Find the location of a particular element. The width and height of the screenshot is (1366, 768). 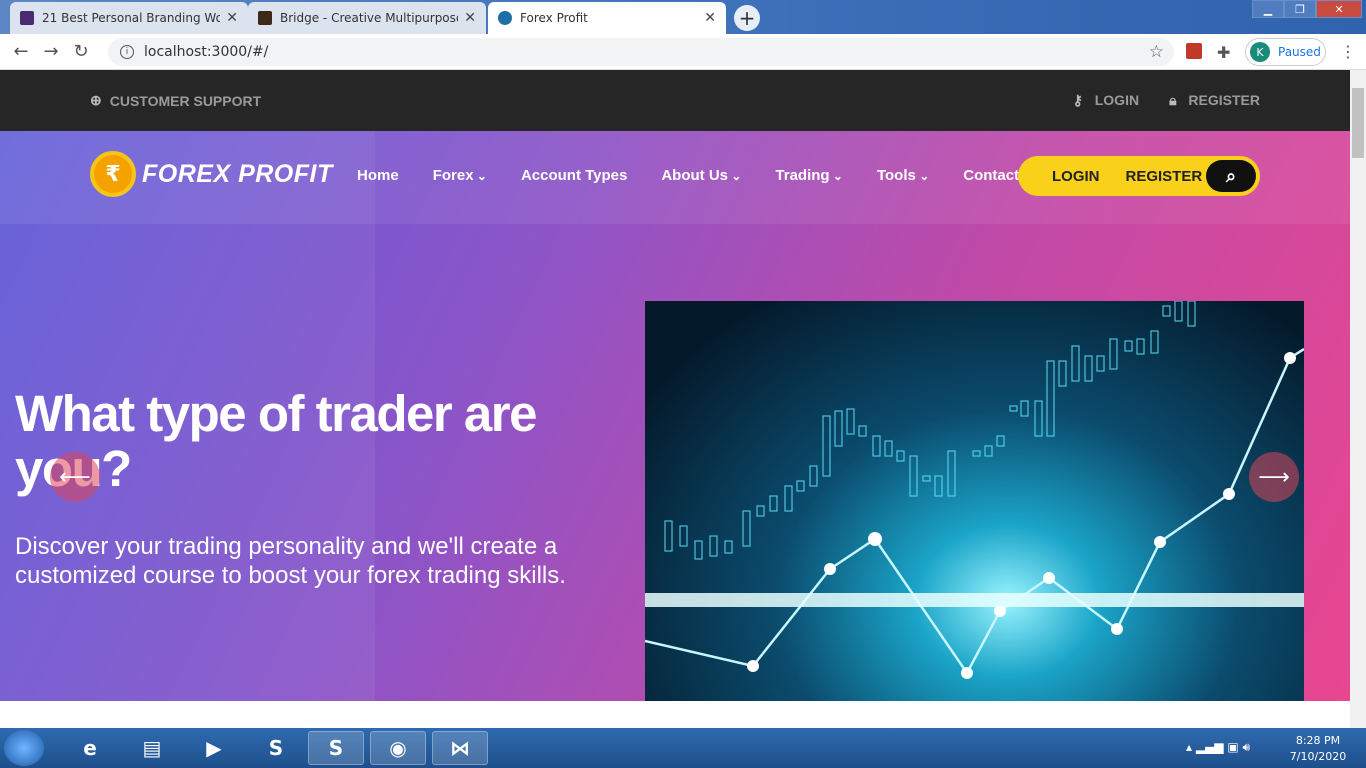

reload-icon: ↻ is located at coordinates (81, 51).